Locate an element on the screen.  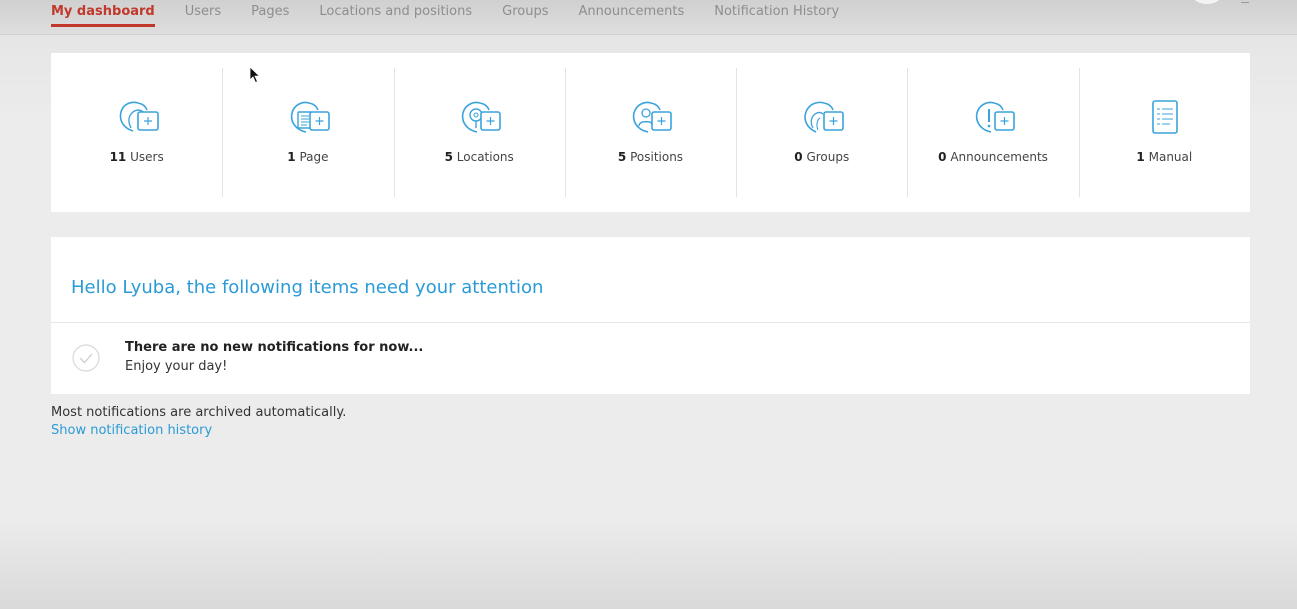
stat-users: 11 Users is located at coordinates (136, 132).